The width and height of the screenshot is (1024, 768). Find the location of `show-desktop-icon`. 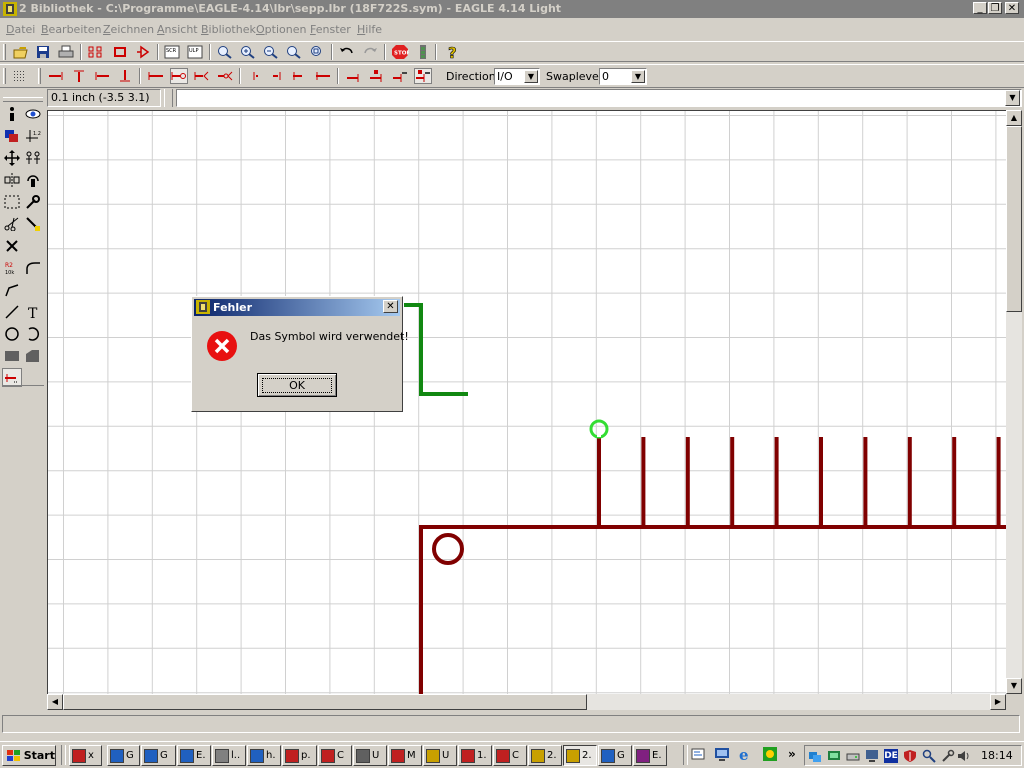

show-desktop-icon is located at coordinates (699, 755).